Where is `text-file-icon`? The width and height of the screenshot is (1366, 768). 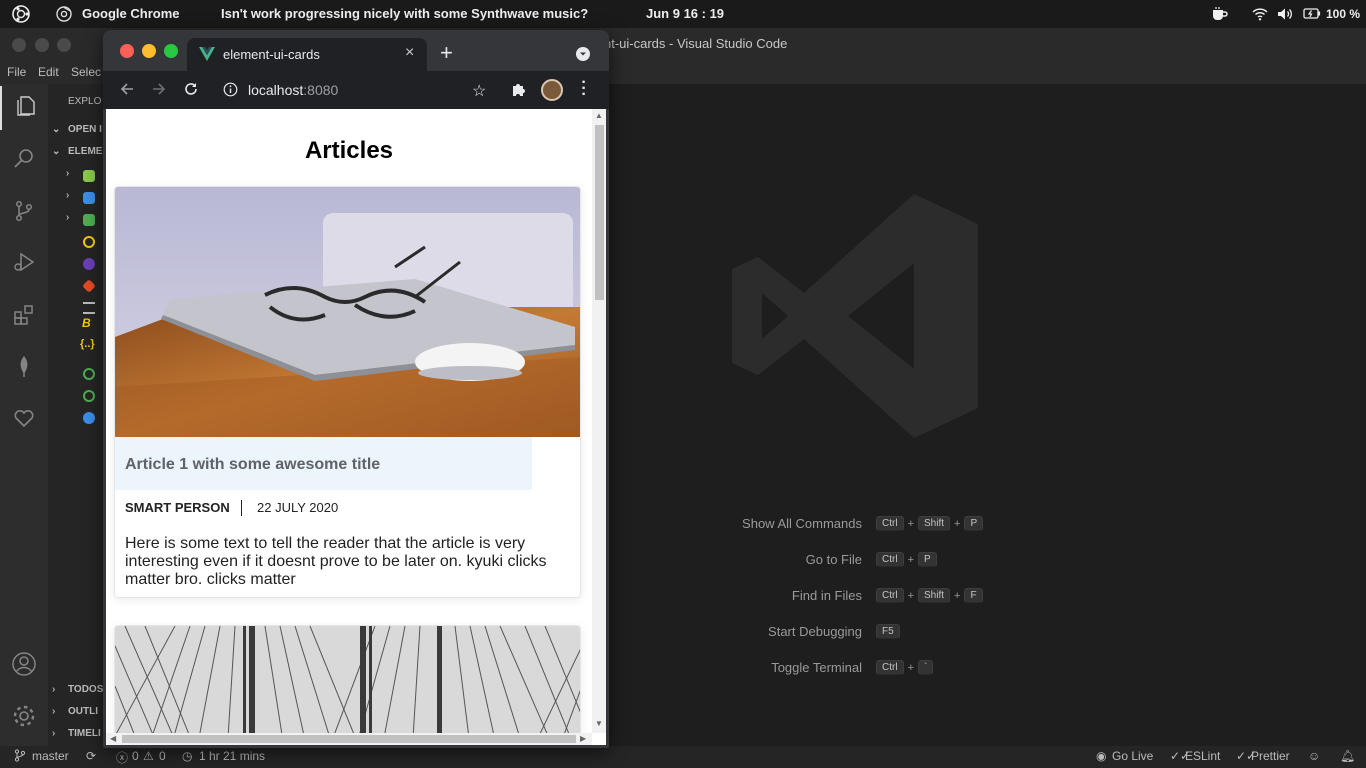 text-file-icon is located at coordinates (89, 308).